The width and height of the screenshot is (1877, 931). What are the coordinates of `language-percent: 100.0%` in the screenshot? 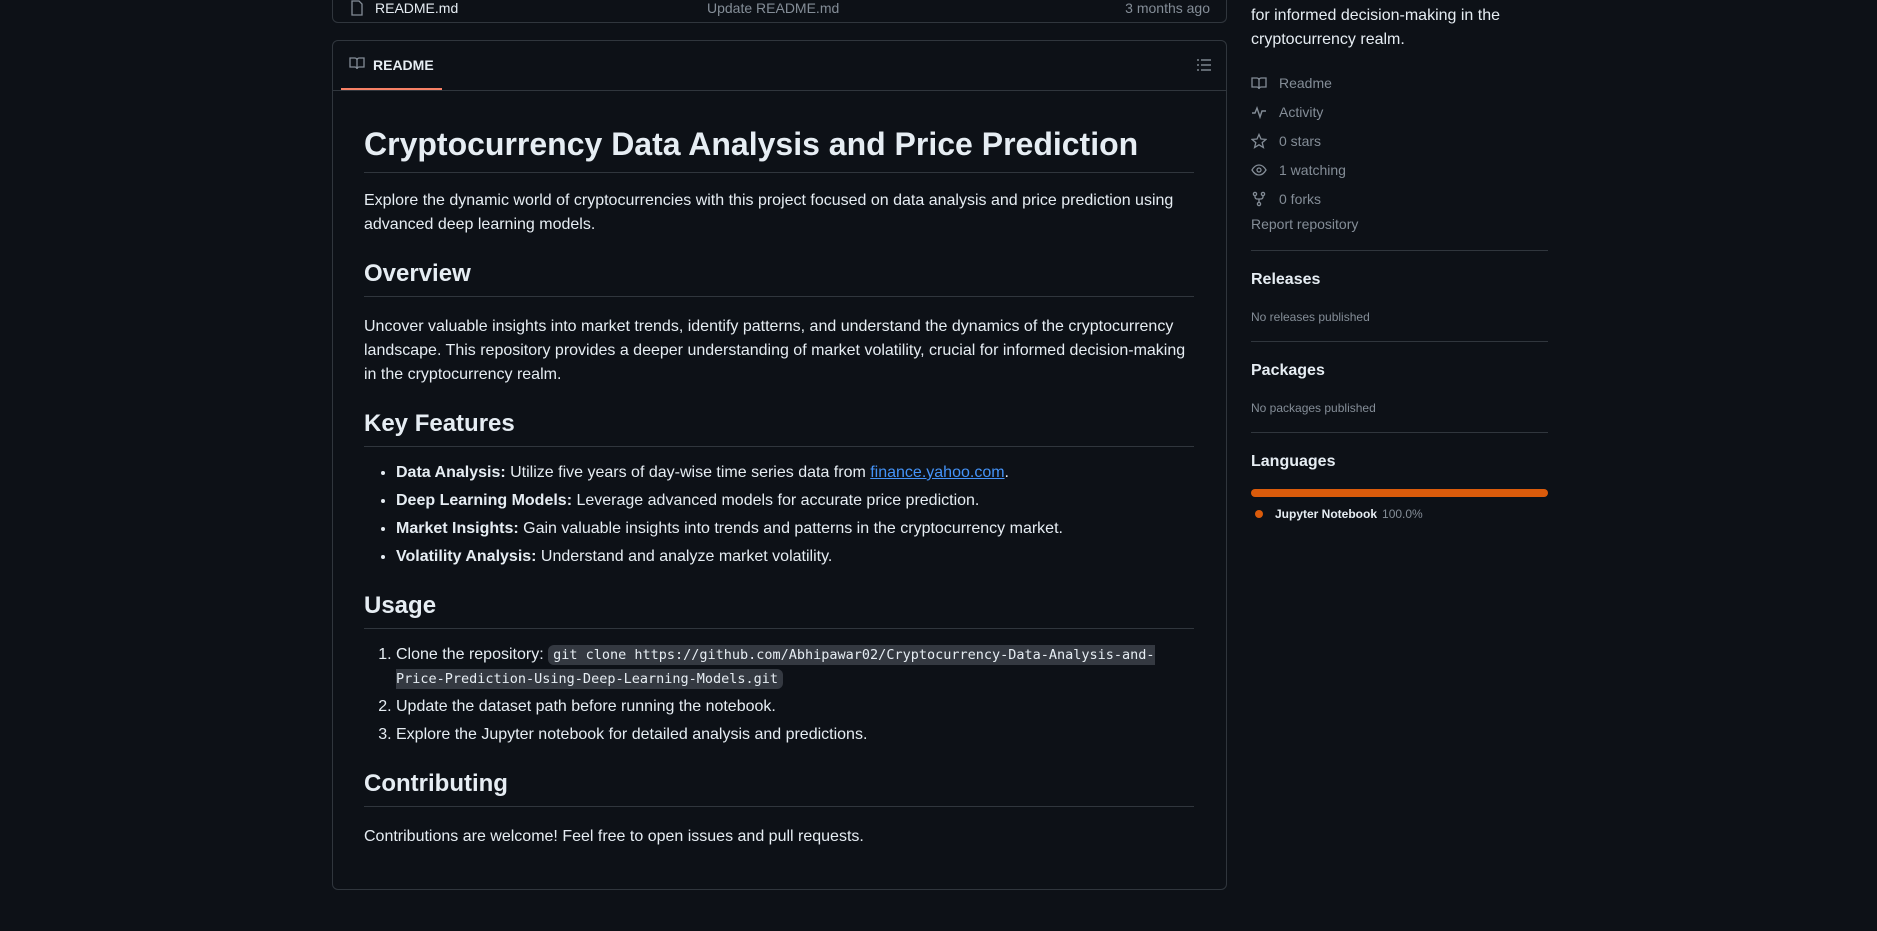 It's located at (1402, 514).